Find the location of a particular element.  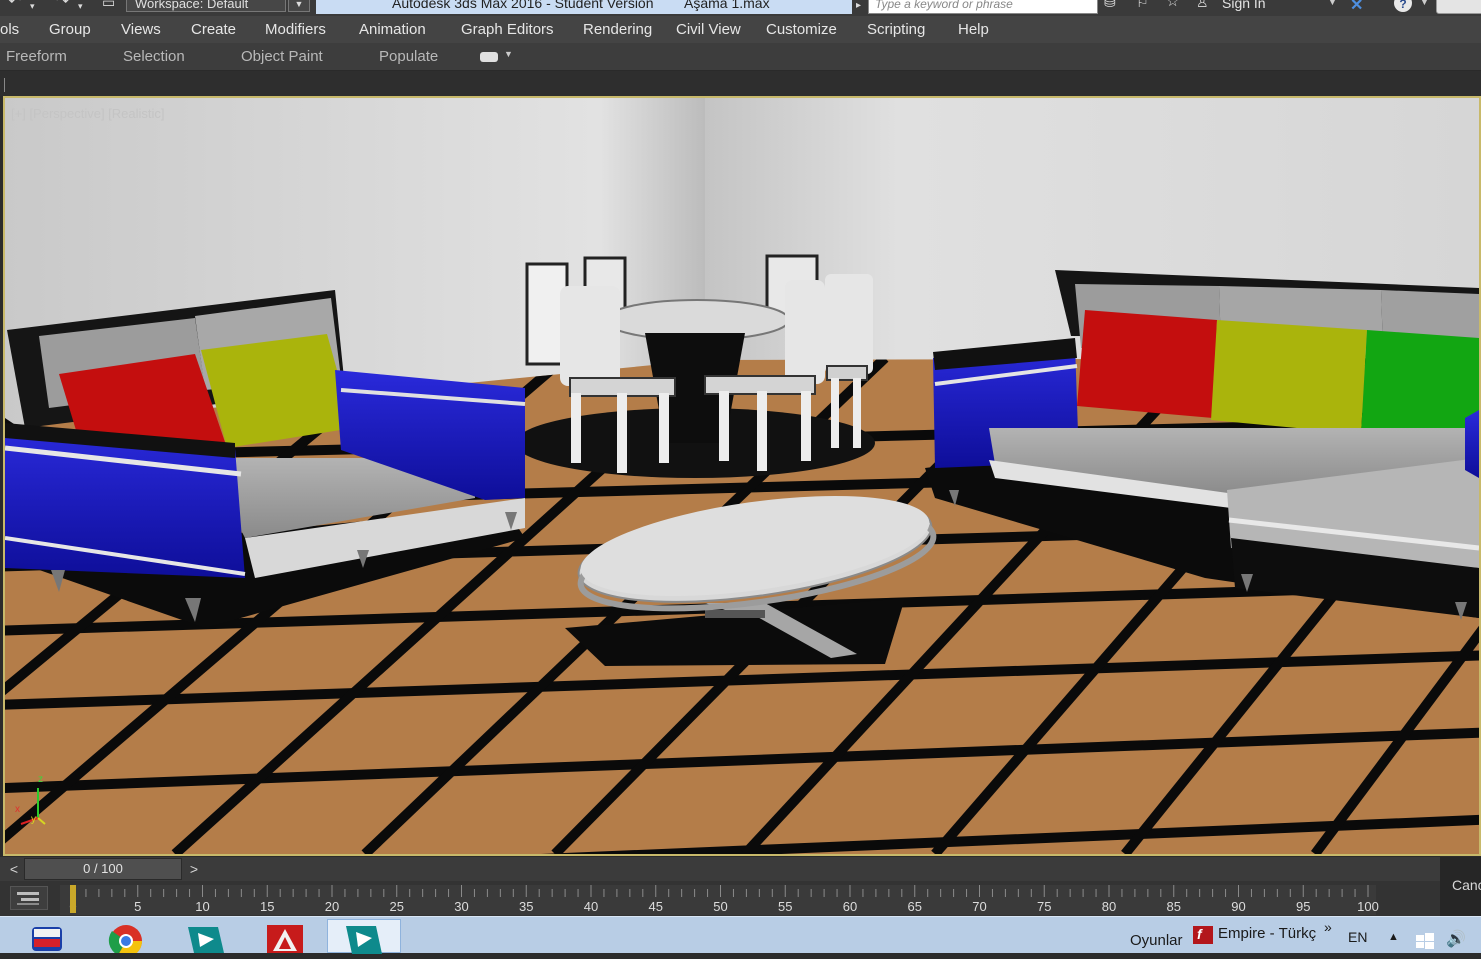

frame-label-90: 90 is located at coordinates (1238, 906).